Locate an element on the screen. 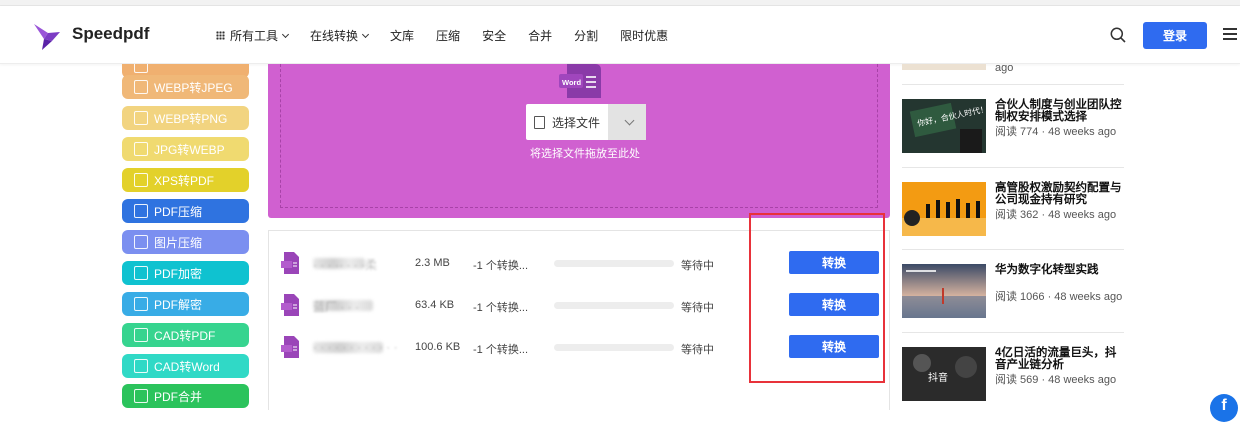 The image size is (1240, 422). tool-label: PDF压缩 is located at coordinates (178, 211).